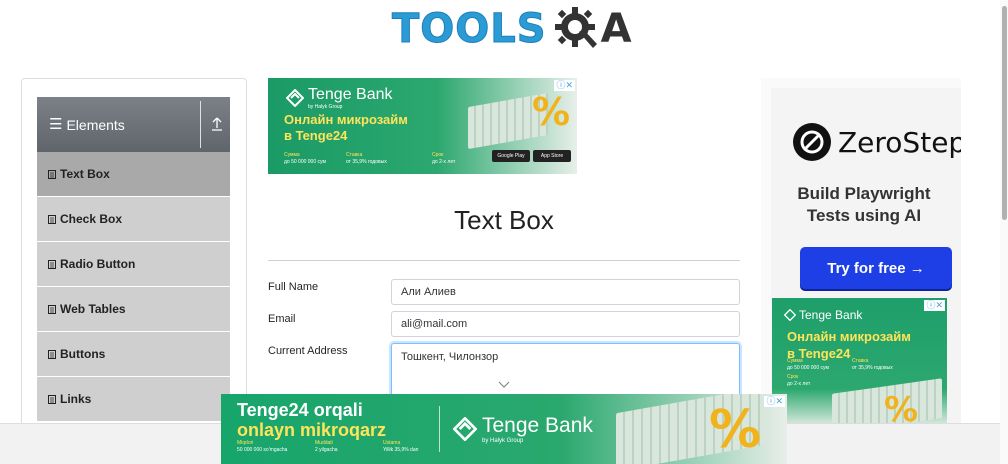 The image size is (1008, 464). I want to click on logo-text: TOOLS, so click(469, 29).